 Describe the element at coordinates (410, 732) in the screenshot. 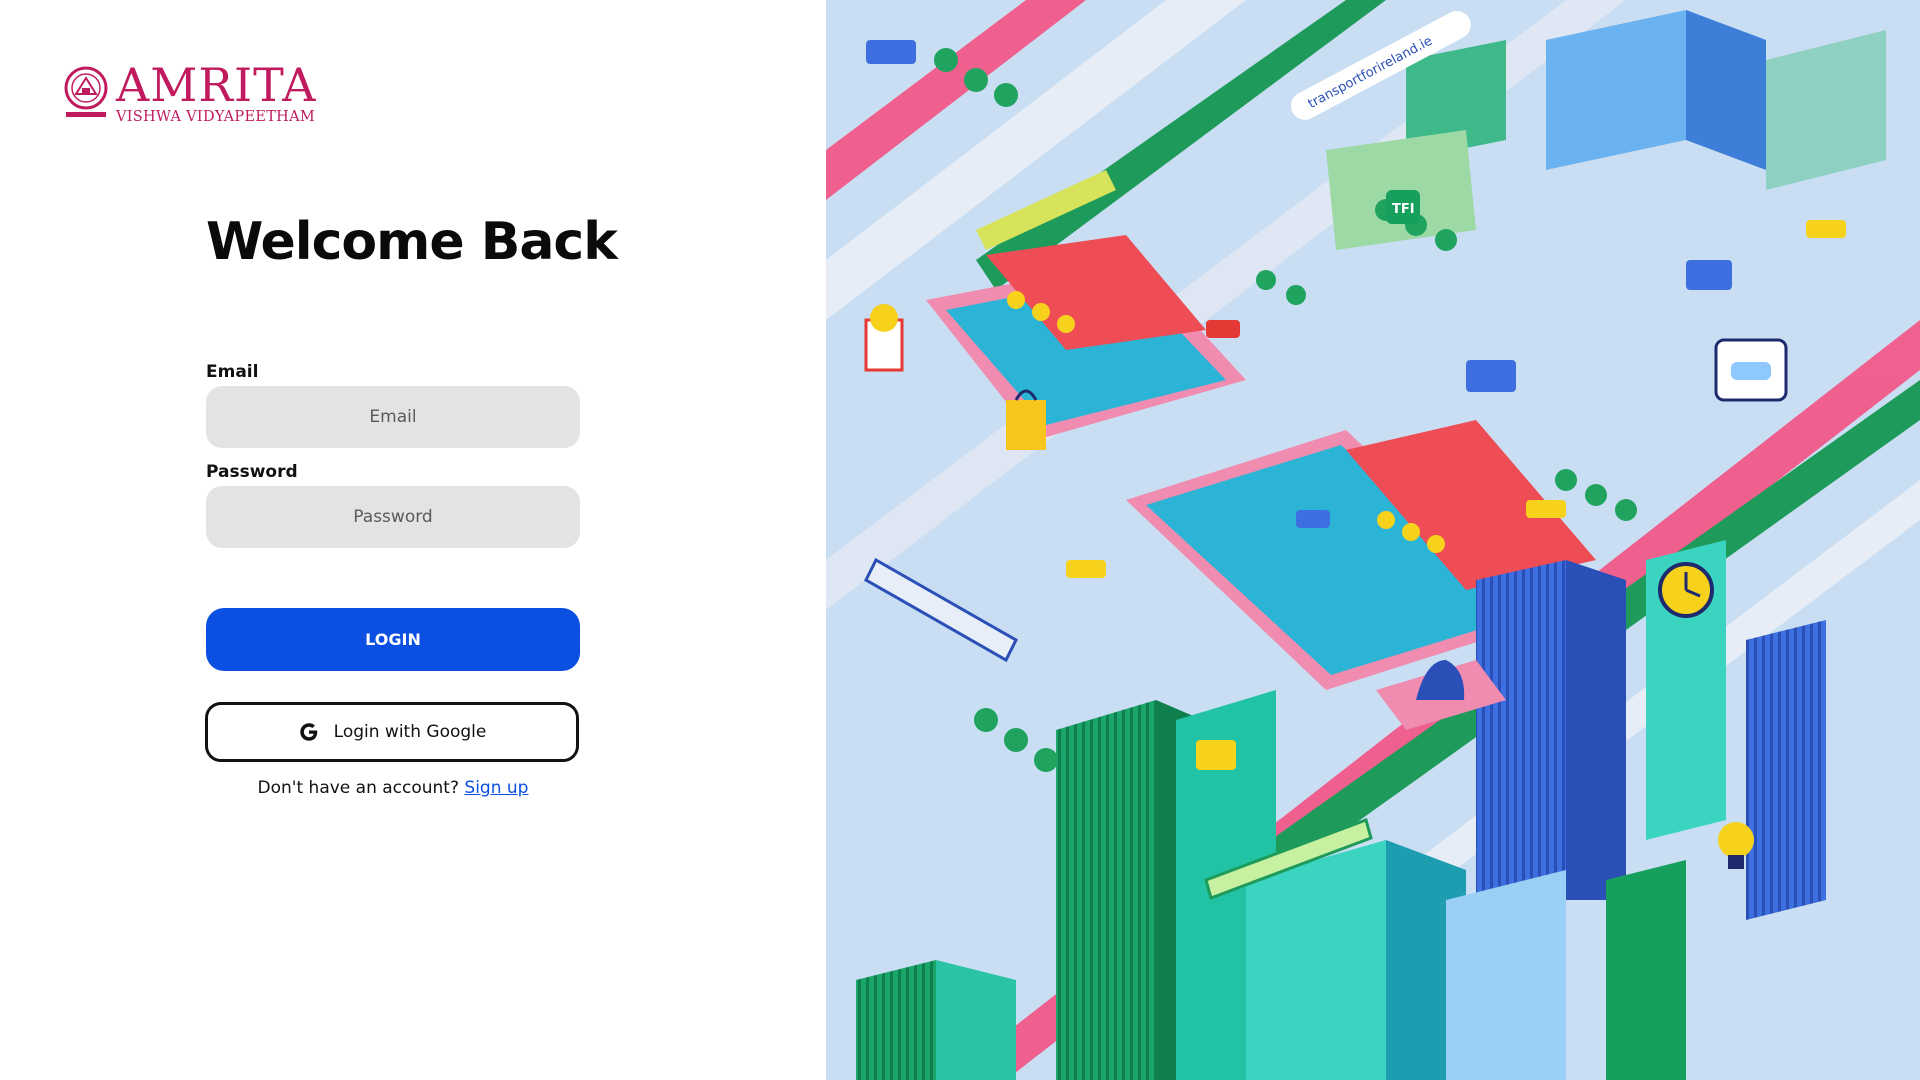

I see `google-button-label: Login with Google` at that location.